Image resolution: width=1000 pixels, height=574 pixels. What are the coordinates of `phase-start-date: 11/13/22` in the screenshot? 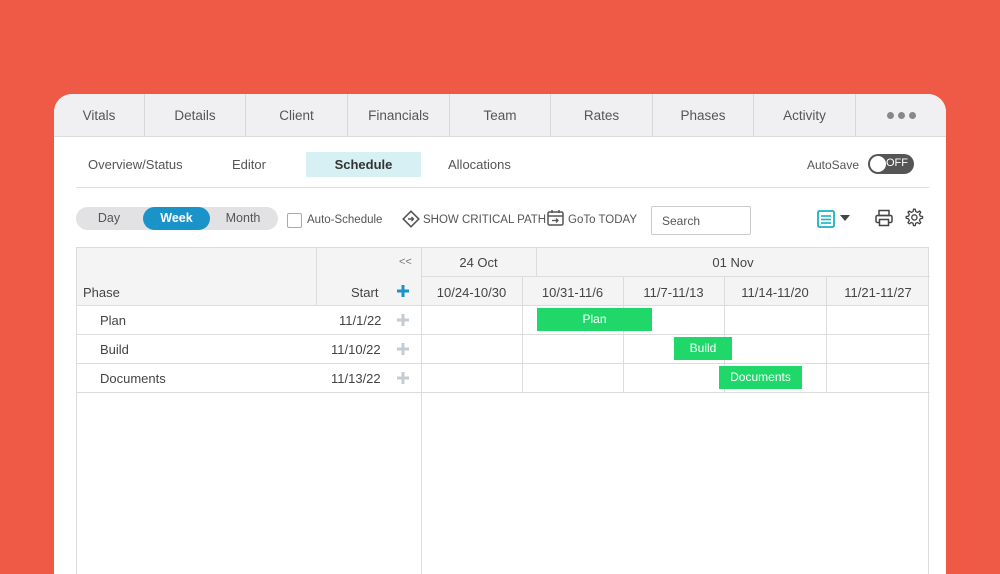 It's located at (356, 378).